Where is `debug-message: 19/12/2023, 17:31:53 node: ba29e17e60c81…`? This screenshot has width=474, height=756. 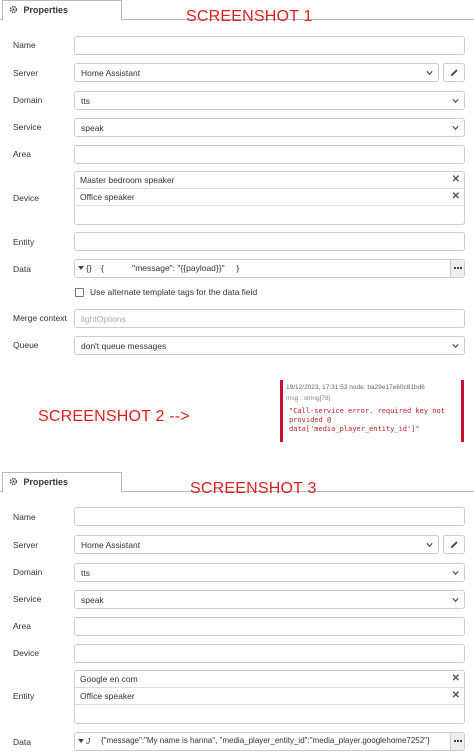
debug-message: 19/12/2023, 17:31:53 node: ba29e17e60c81… is located at coordinates (372, 411).